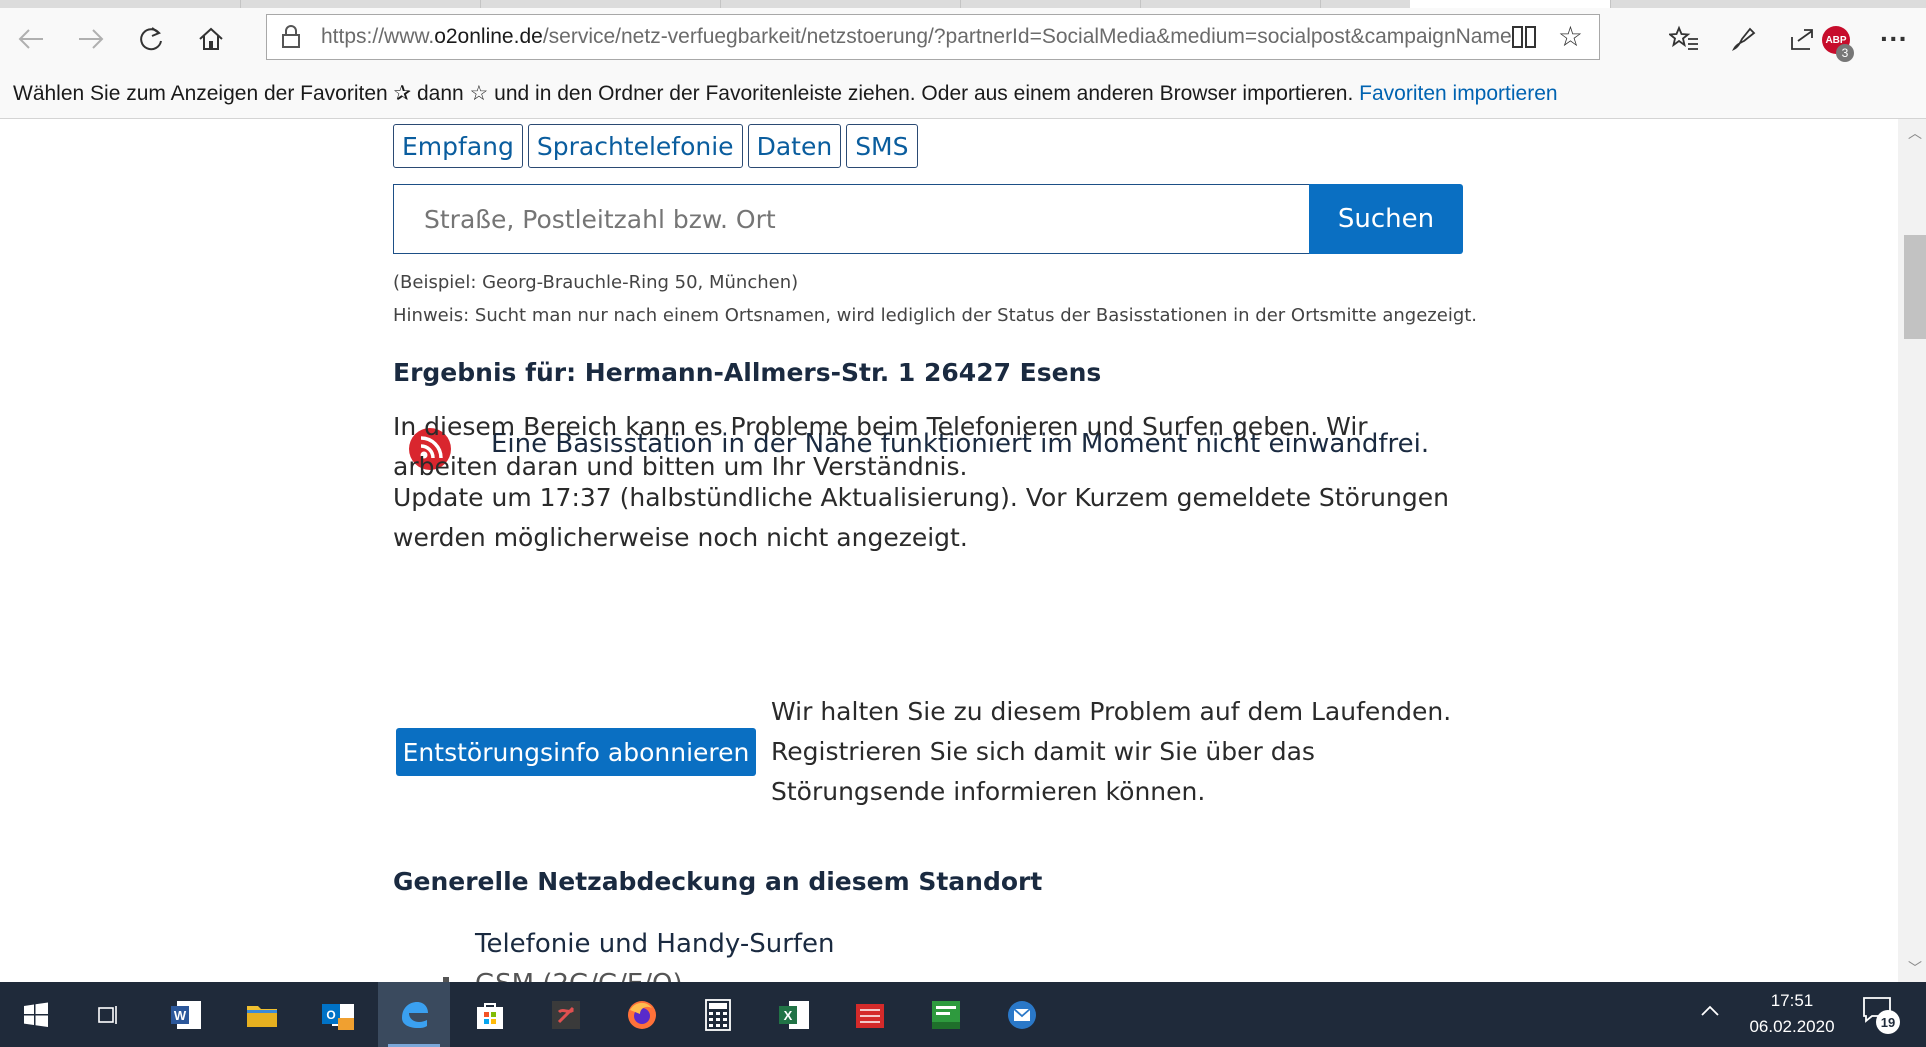  Describe the element at coordinates (1684, 39) in the screenshot. I see `favorites-hub-icon` at that location.